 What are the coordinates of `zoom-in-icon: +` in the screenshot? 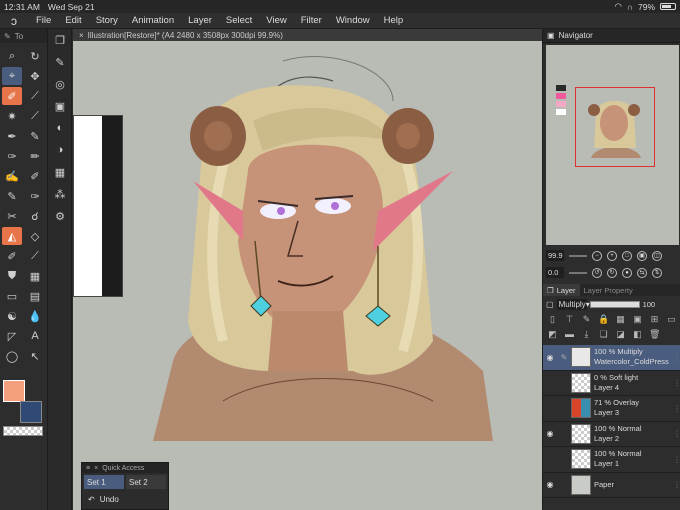 It's located at (612, 255).